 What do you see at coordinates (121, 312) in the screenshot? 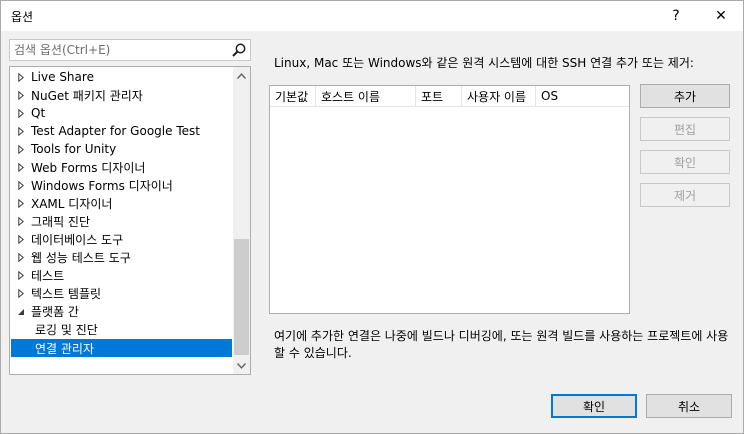
I see `tree-item: 플랫폼 간` at bounding box center [121, 312].